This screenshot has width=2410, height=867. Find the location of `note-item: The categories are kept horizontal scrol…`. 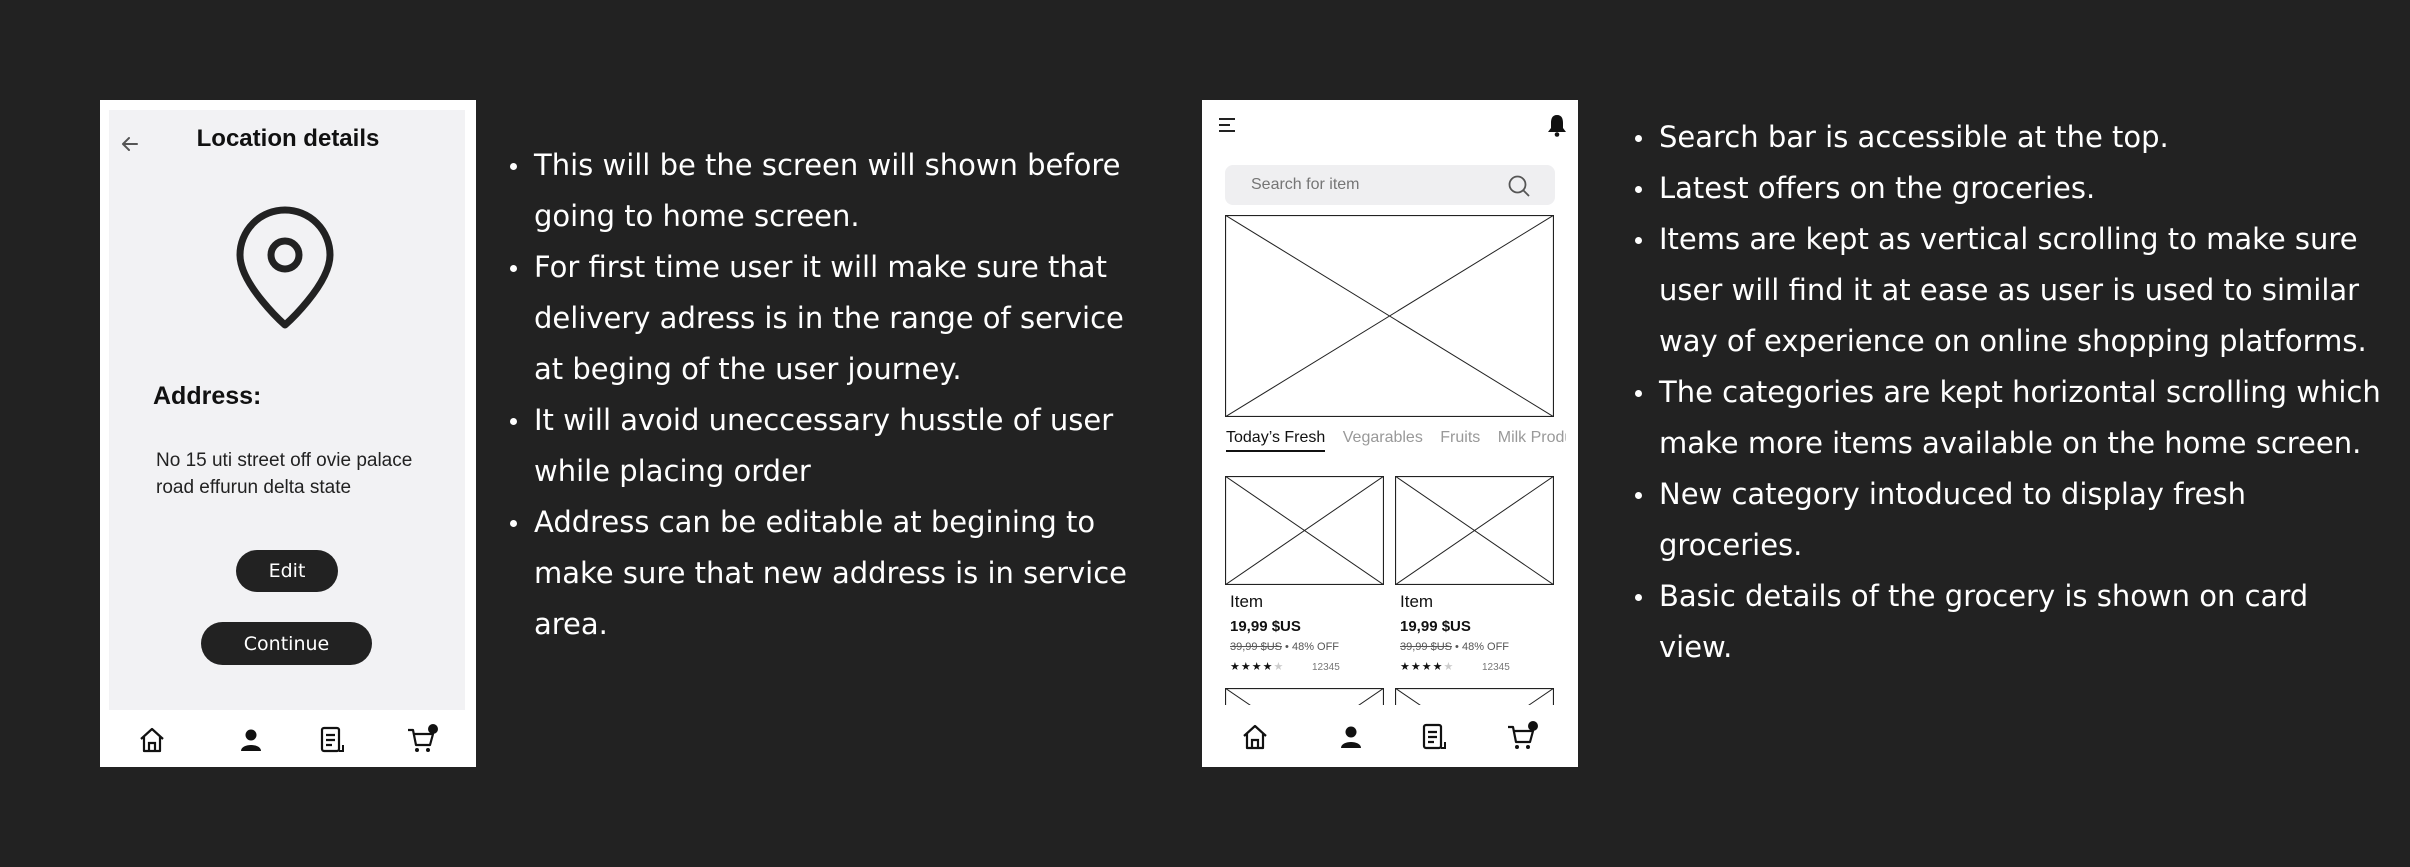

note-item: The categories are kept horizontal scrol… is located at coordinates (2009, 418).